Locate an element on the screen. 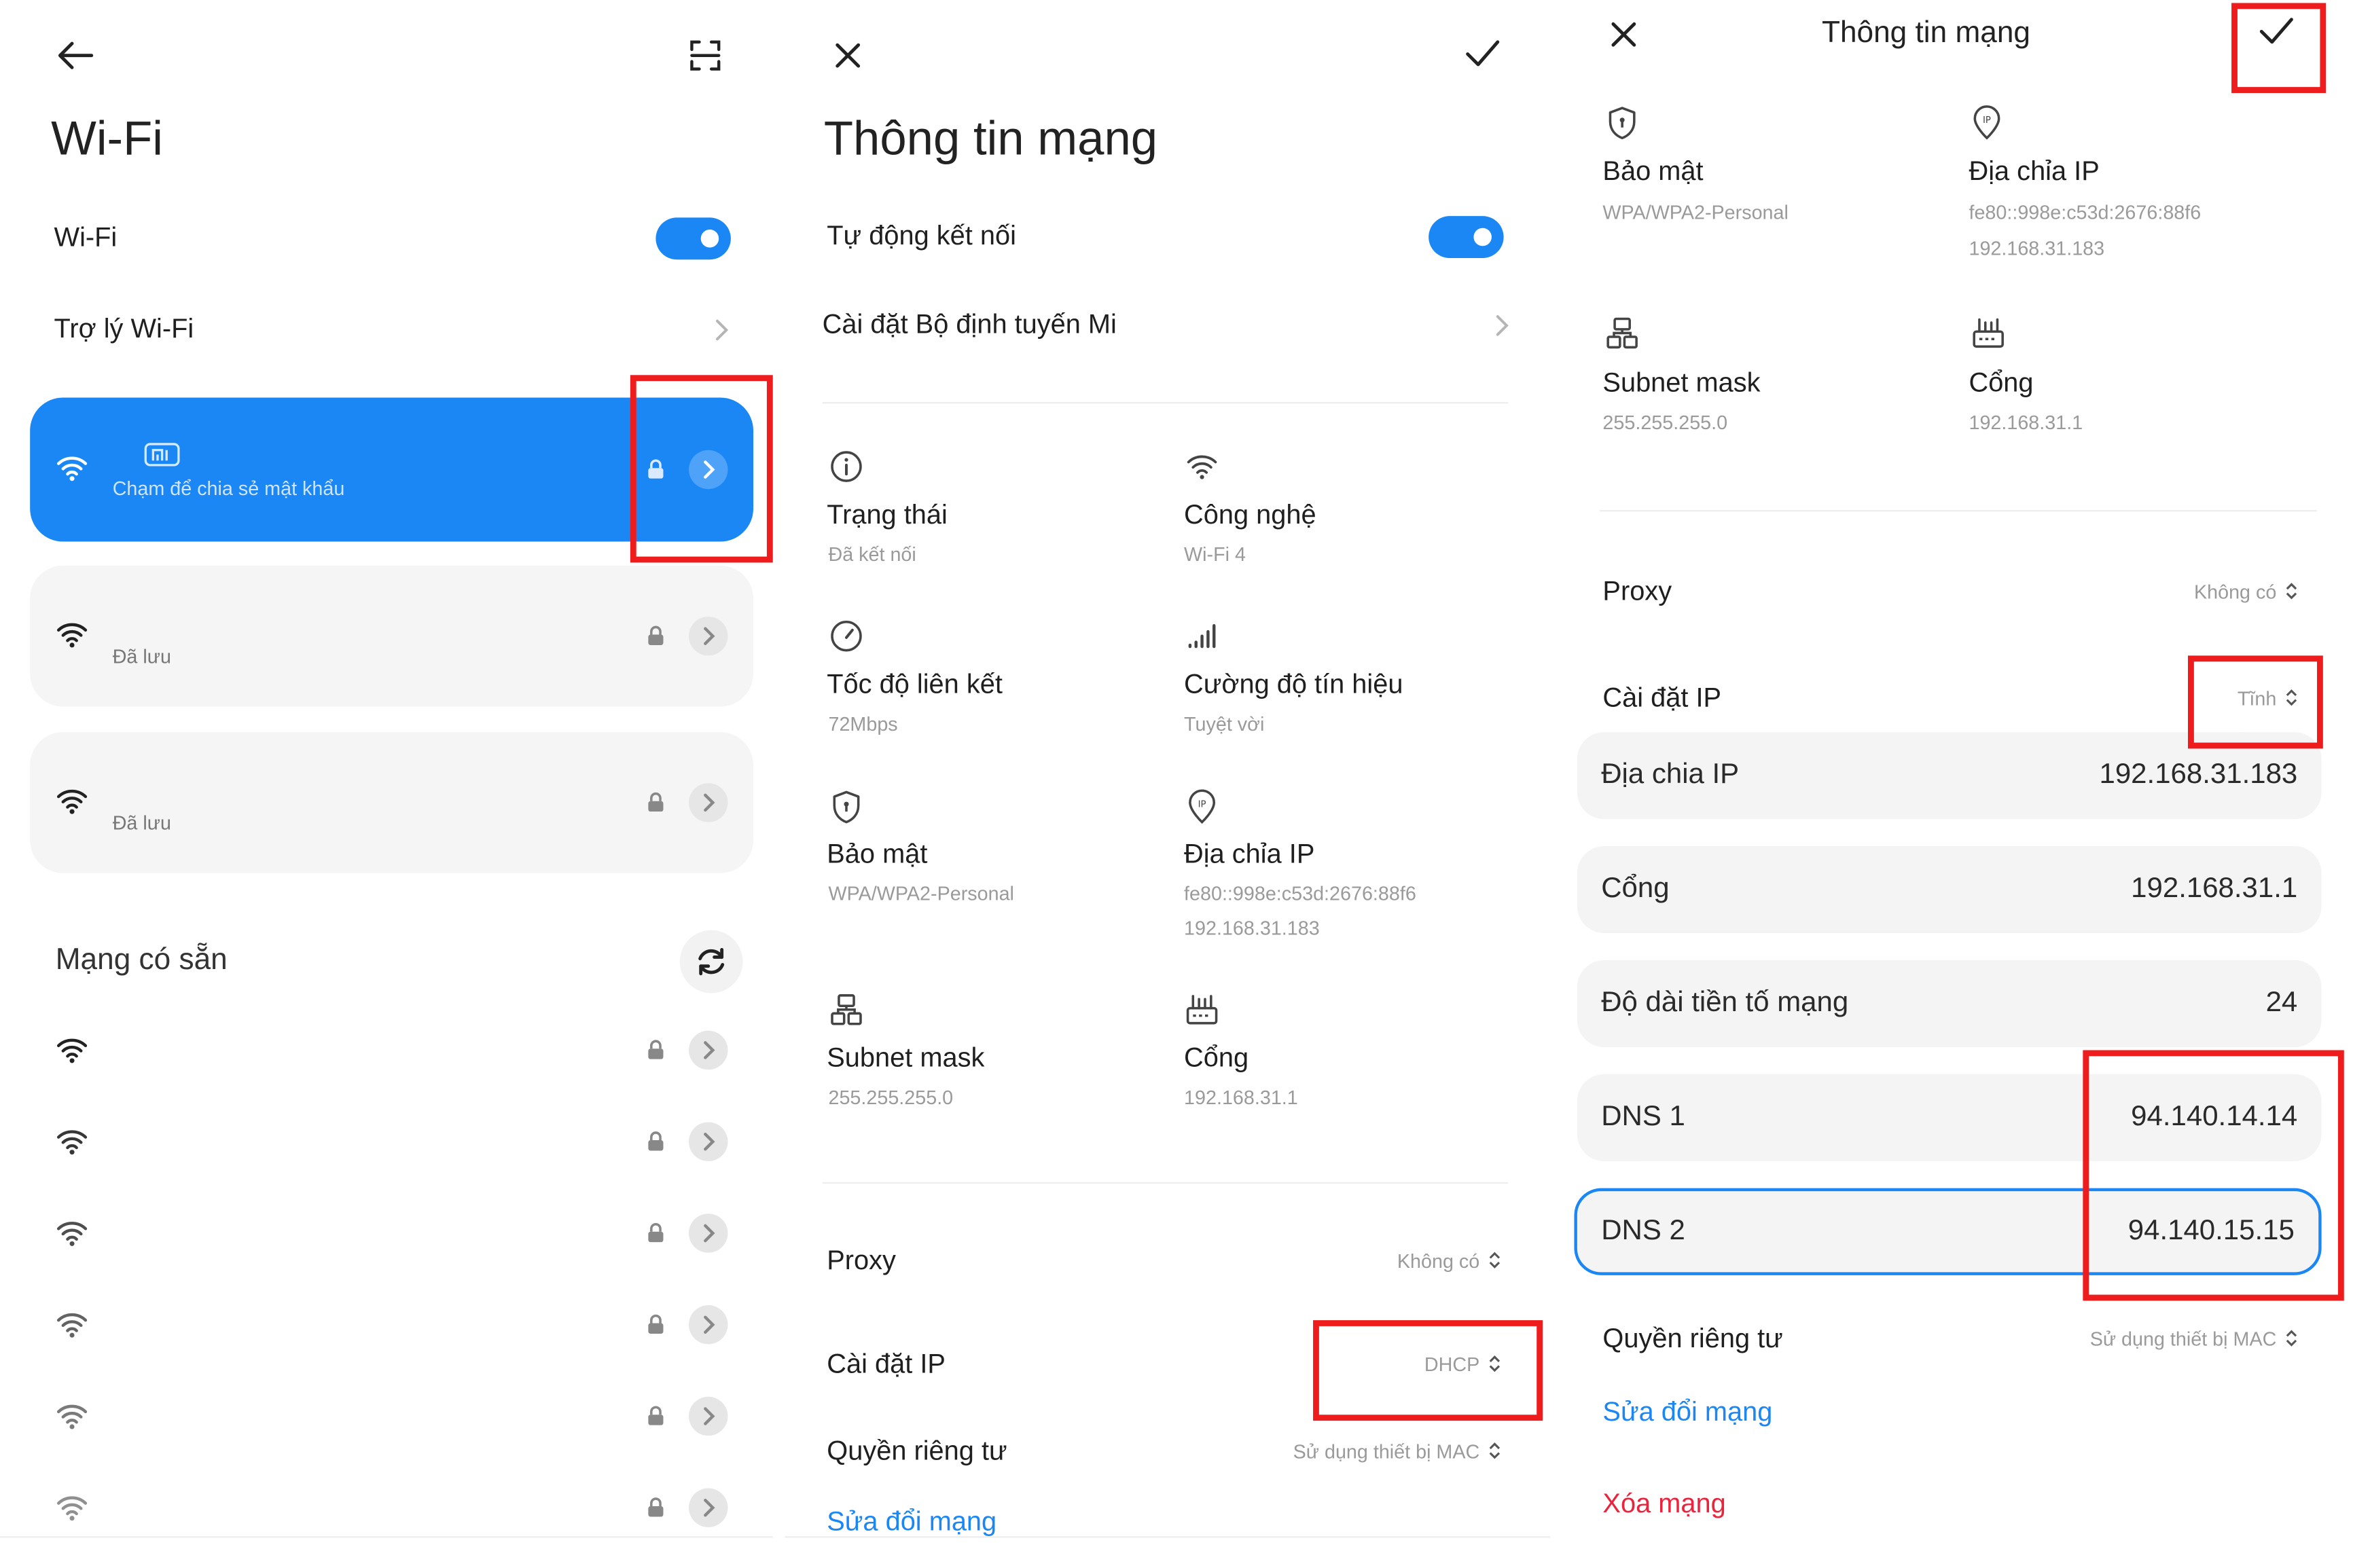 The width and height of the screenshot is (2353, 1568). field-value: 192.168.31.1 is located at coordinates (2214, 889).